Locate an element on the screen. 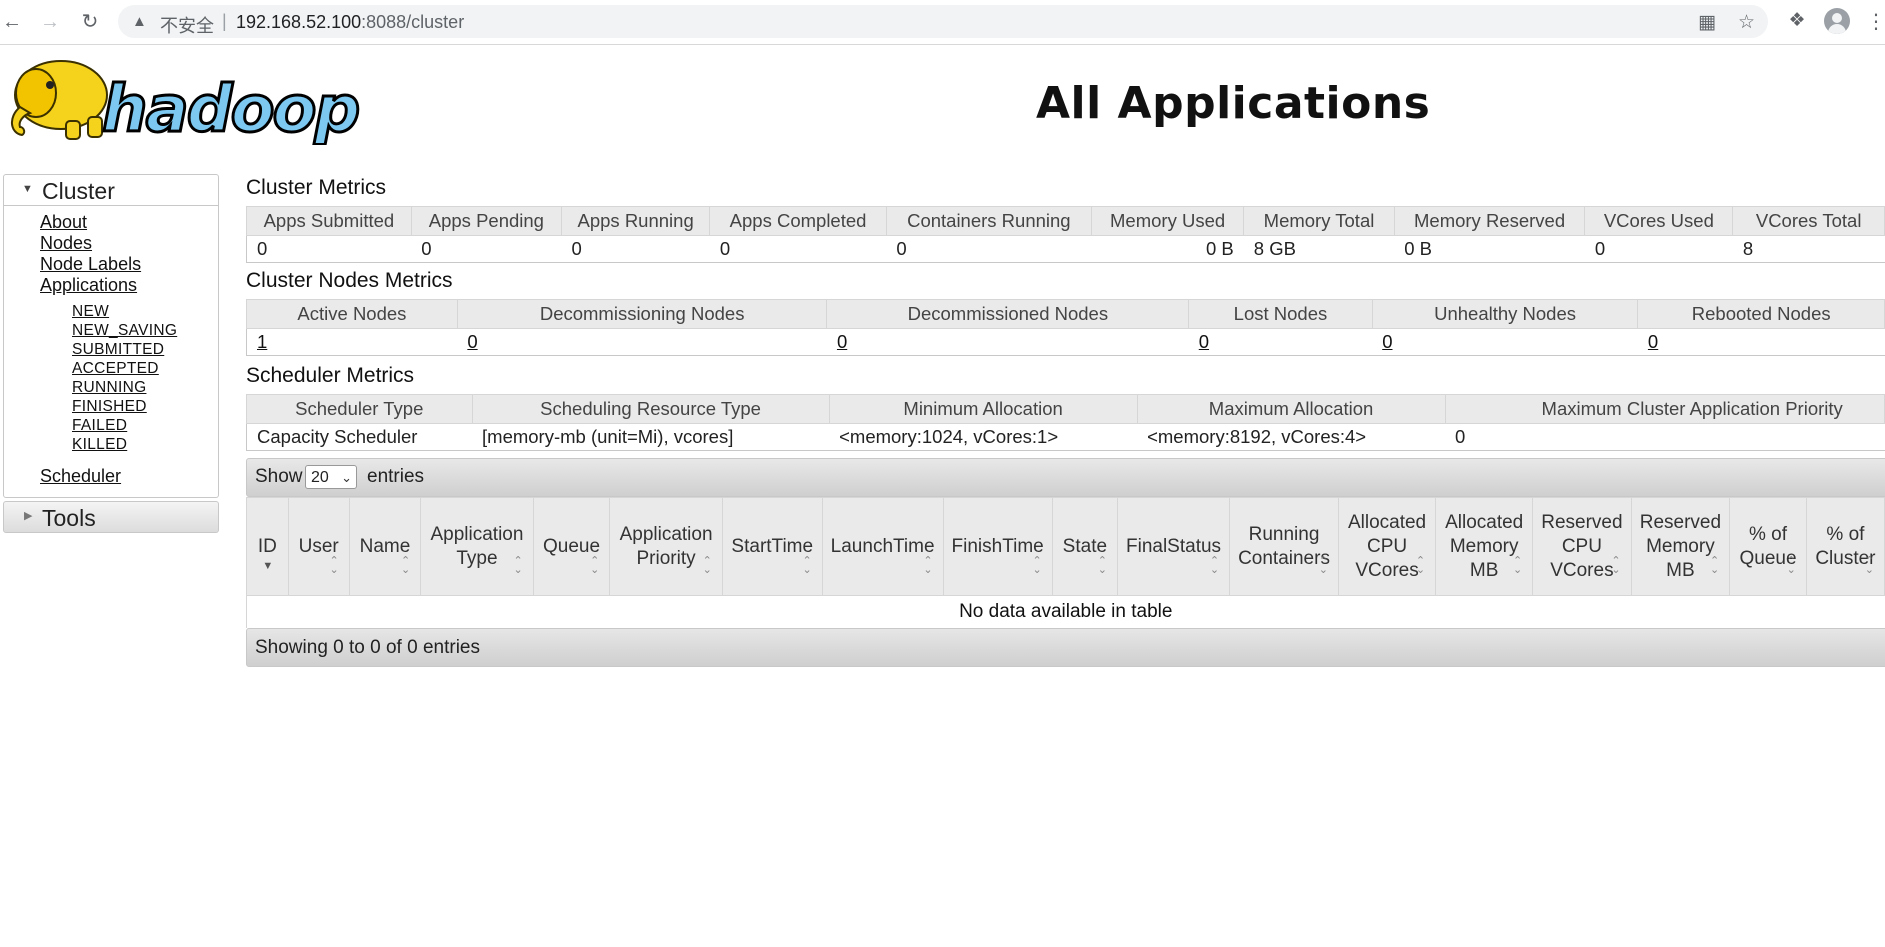 The height and width of the screenshot is (947, 1885). browser-menu-icon: ⋮ is located at coordinates (1875, 21).